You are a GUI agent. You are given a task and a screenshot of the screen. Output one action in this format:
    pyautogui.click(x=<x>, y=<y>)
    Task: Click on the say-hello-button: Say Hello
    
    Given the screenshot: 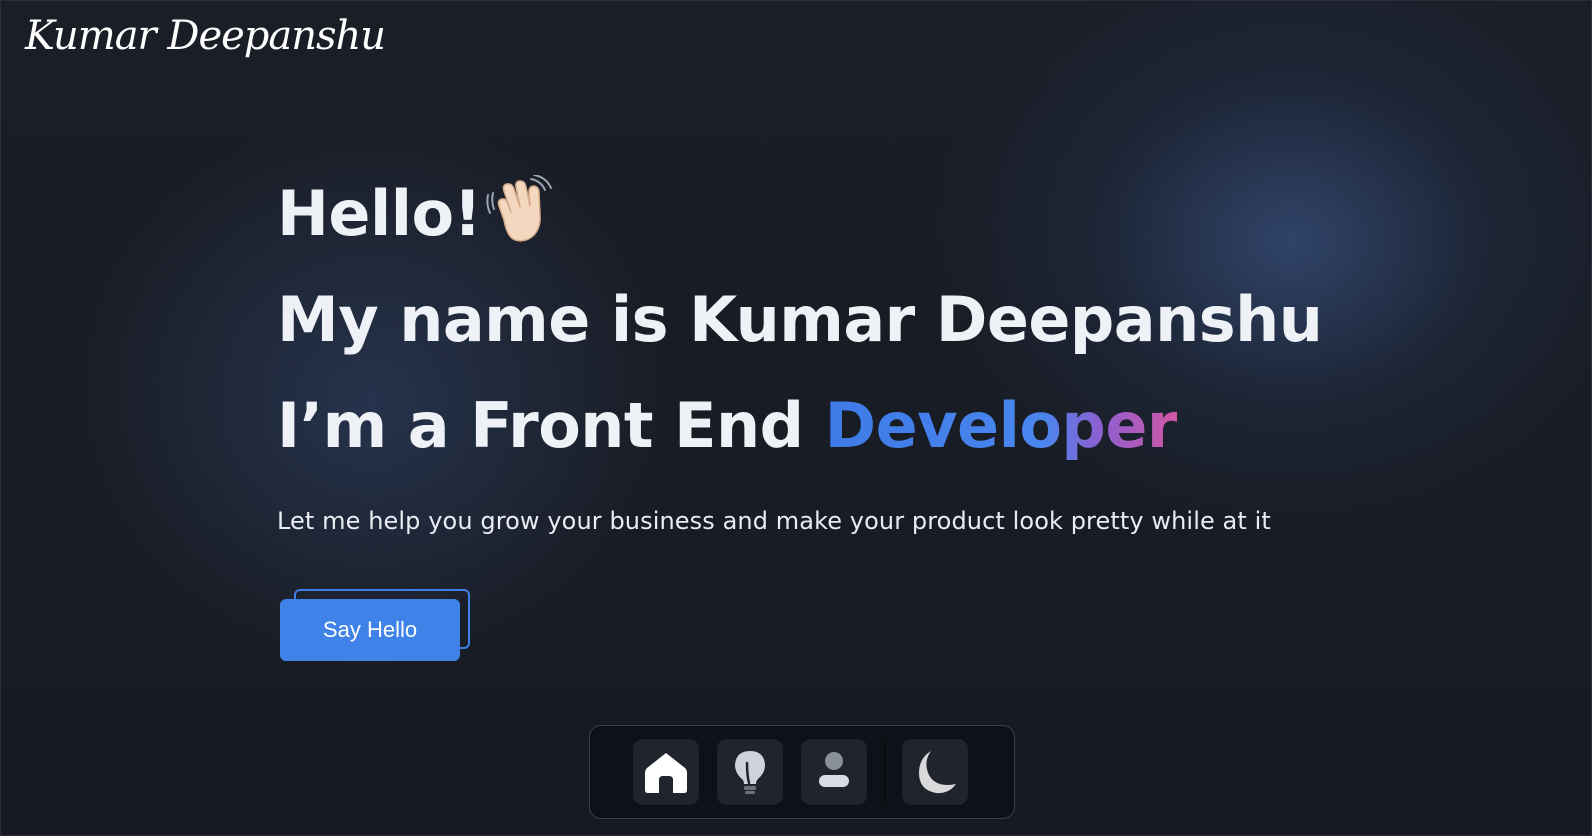 What is the action you would take?
    pyautogui.click(x=370, y=630)
    